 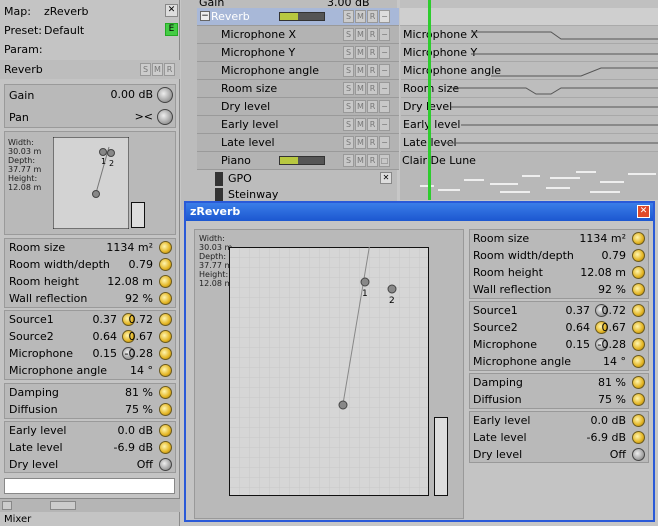 What do you see at coordinates (138, 215) in the screenshot?
I see `height-bar` at bounding box center [138, 215].